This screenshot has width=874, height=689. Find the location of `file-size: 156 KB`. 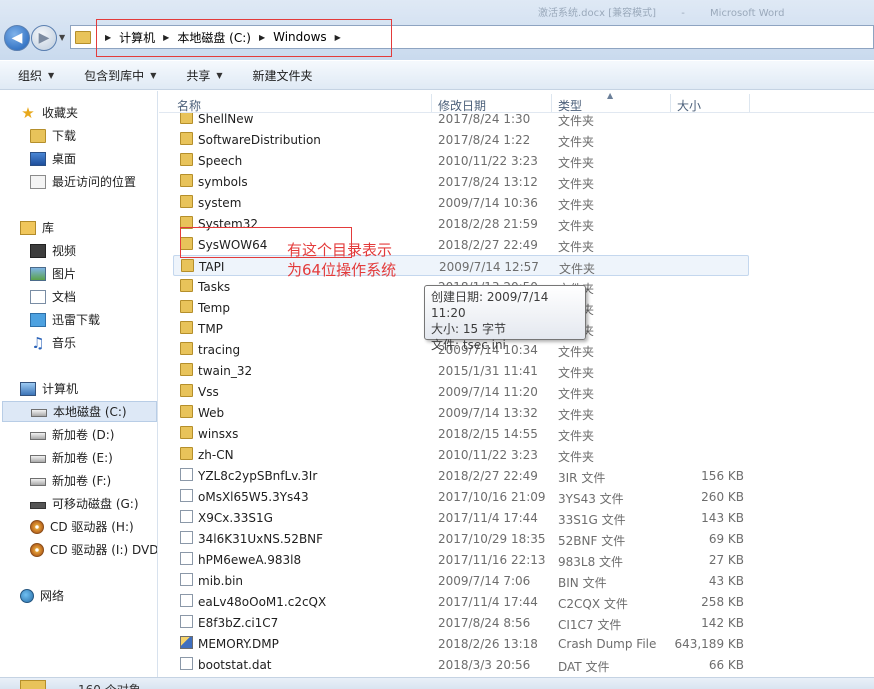

file-size: 156 KB is located at coordinates (722, 476).